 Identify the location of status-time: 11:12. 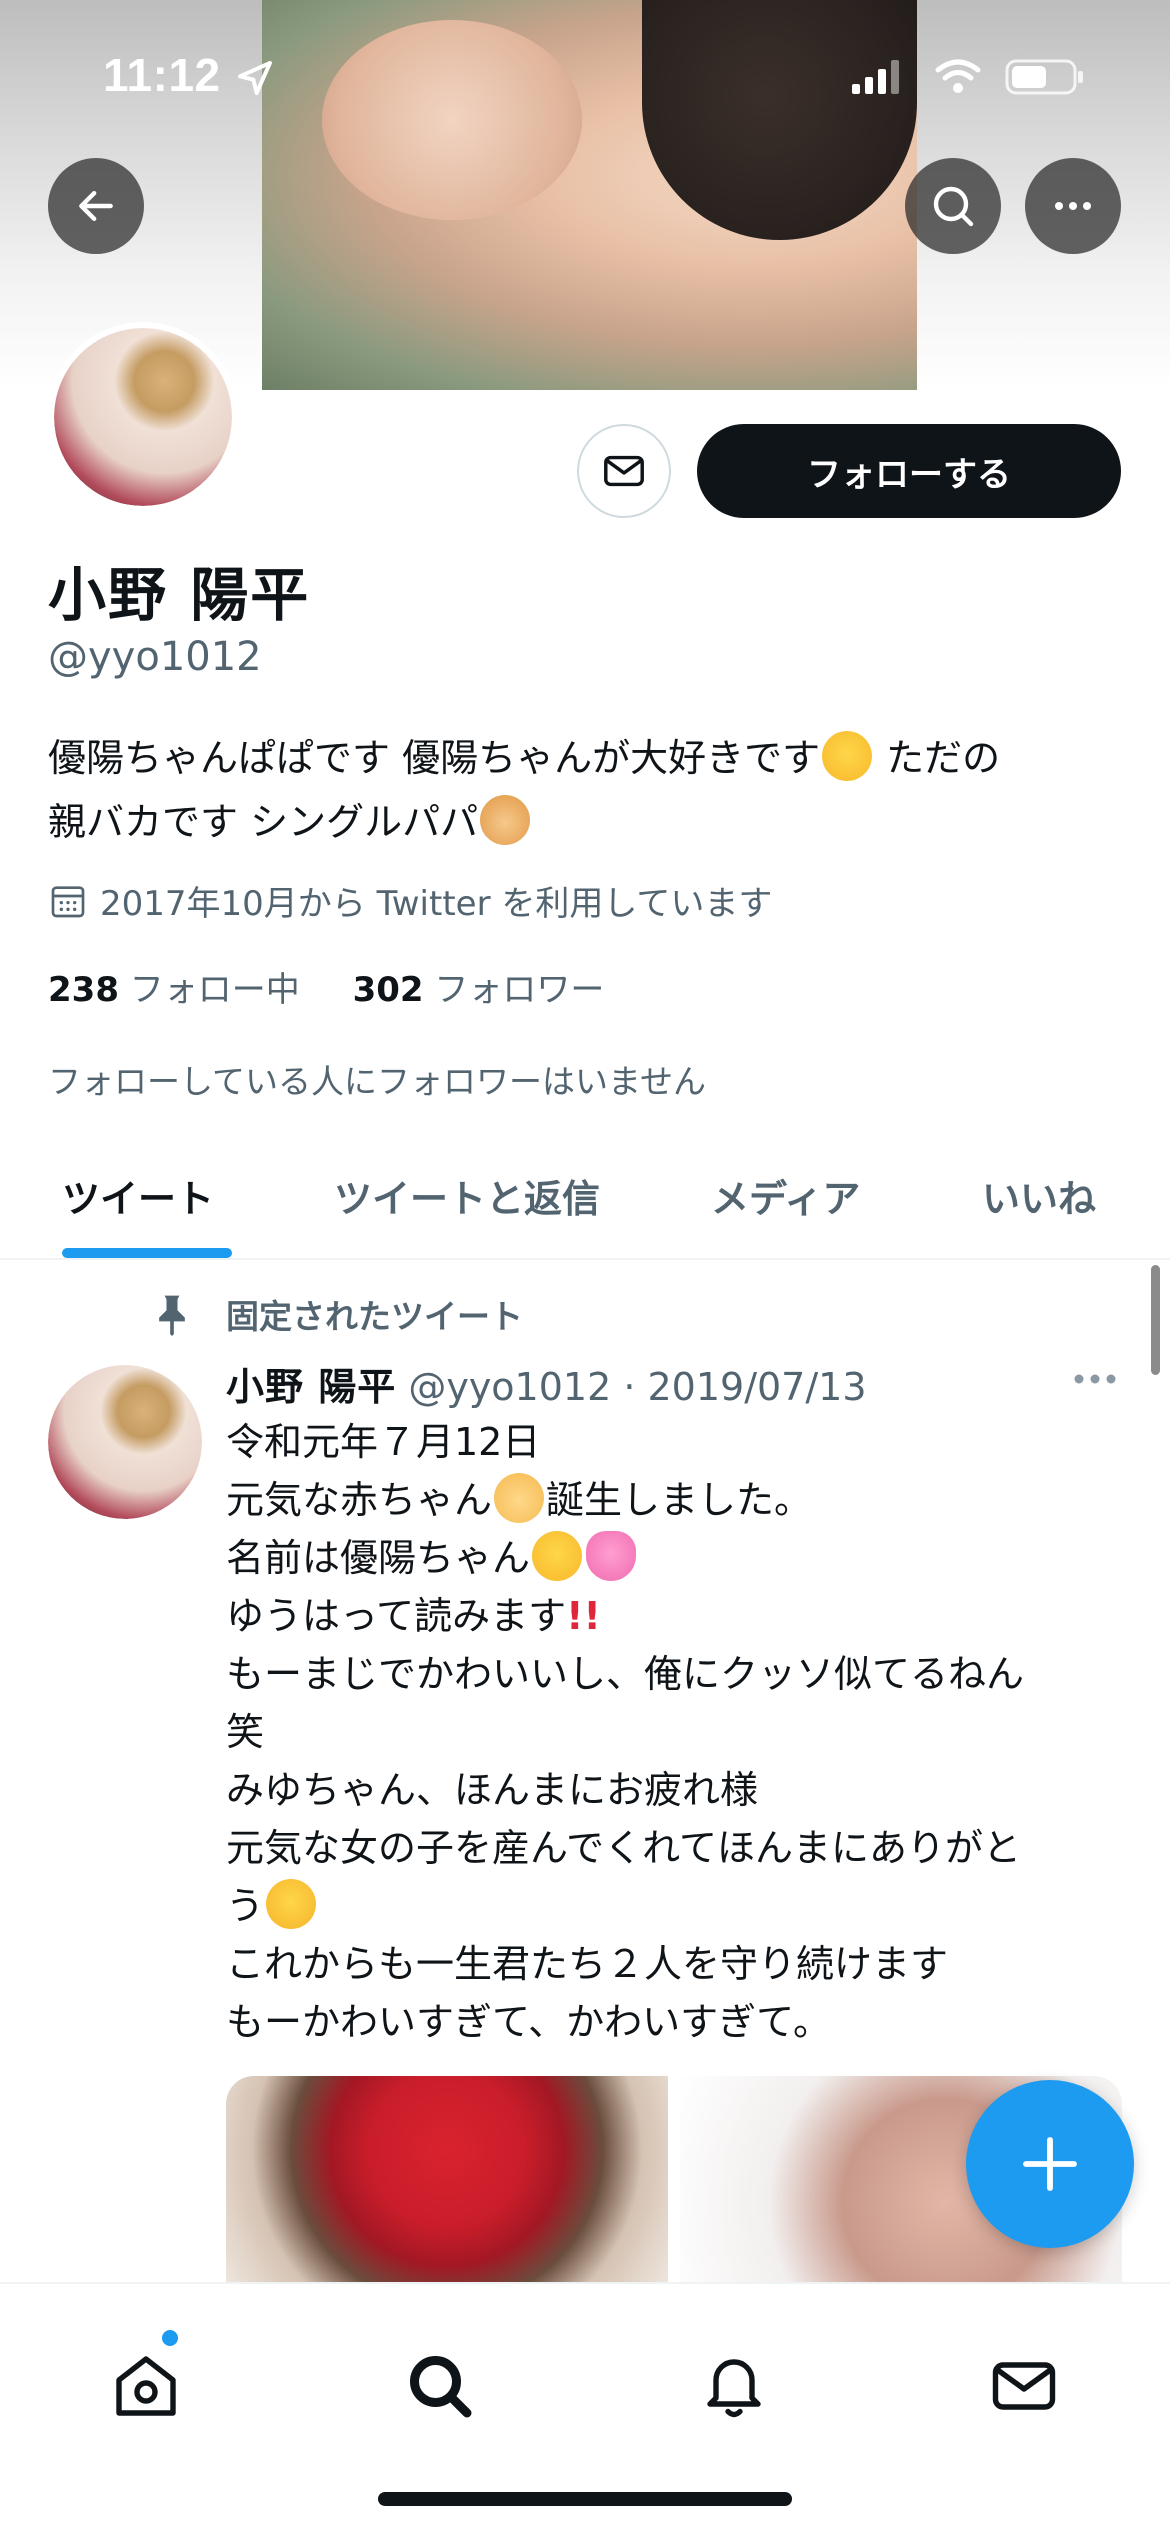
(162, 75).